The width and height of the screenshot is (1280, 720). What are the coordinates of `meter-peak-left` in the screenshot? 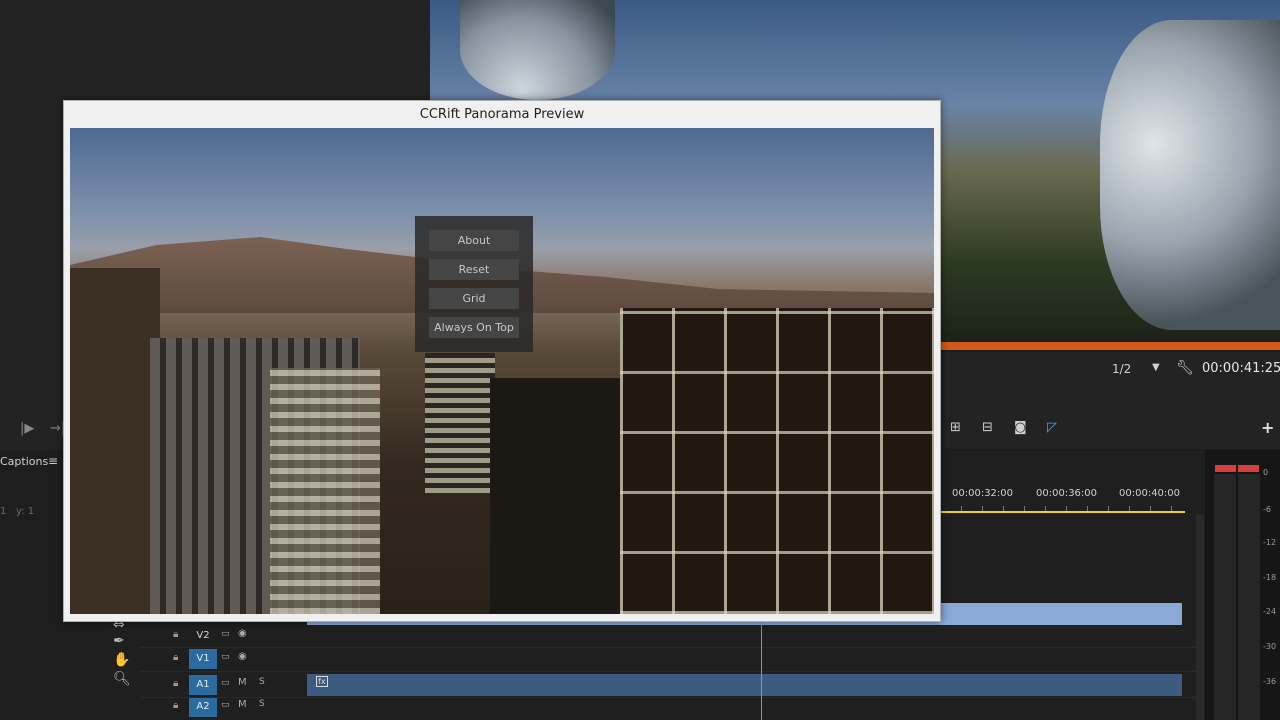 It's located at (1225, 468).